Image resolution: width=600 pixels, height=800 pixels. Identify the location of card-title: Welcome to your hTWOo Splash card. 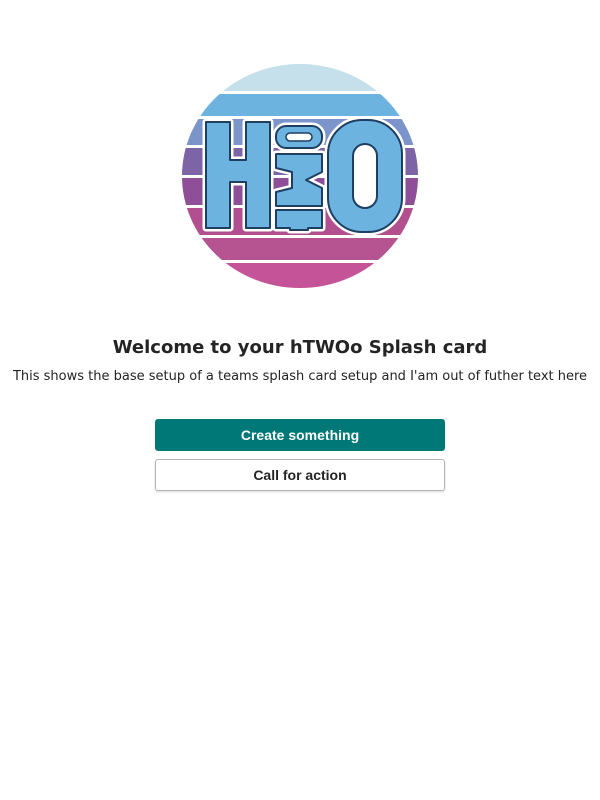
(300, 347).